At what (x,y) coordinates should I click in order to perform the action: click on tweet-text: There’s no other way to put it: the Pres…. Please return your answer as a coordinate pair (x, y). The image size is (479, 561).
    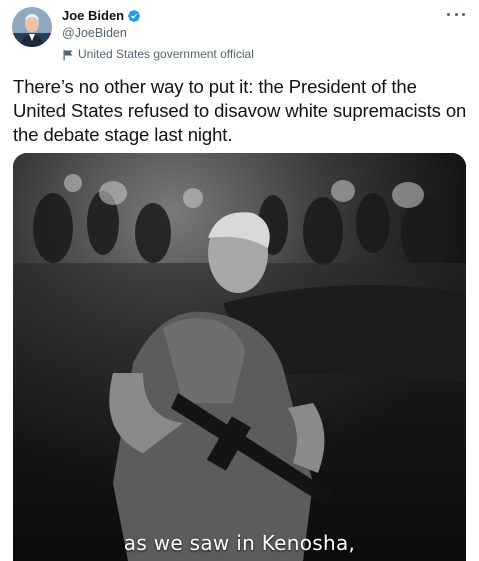
    Looking at the image, I should click on (240, 110).